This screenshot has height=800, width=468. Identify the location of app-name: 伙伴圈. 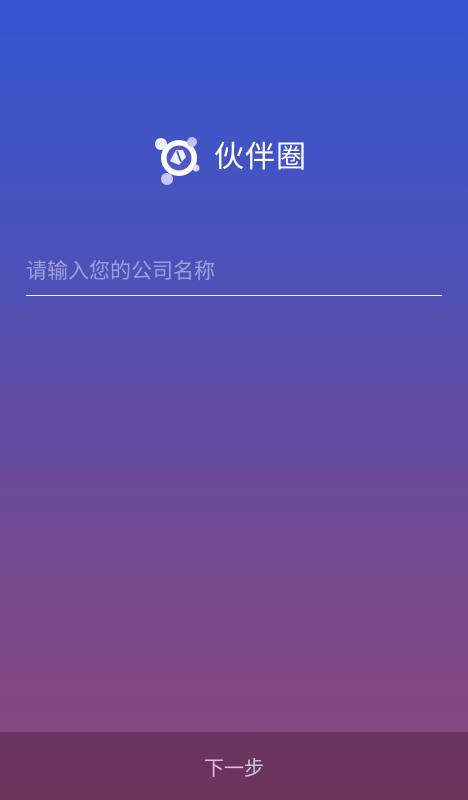
(260, 157).